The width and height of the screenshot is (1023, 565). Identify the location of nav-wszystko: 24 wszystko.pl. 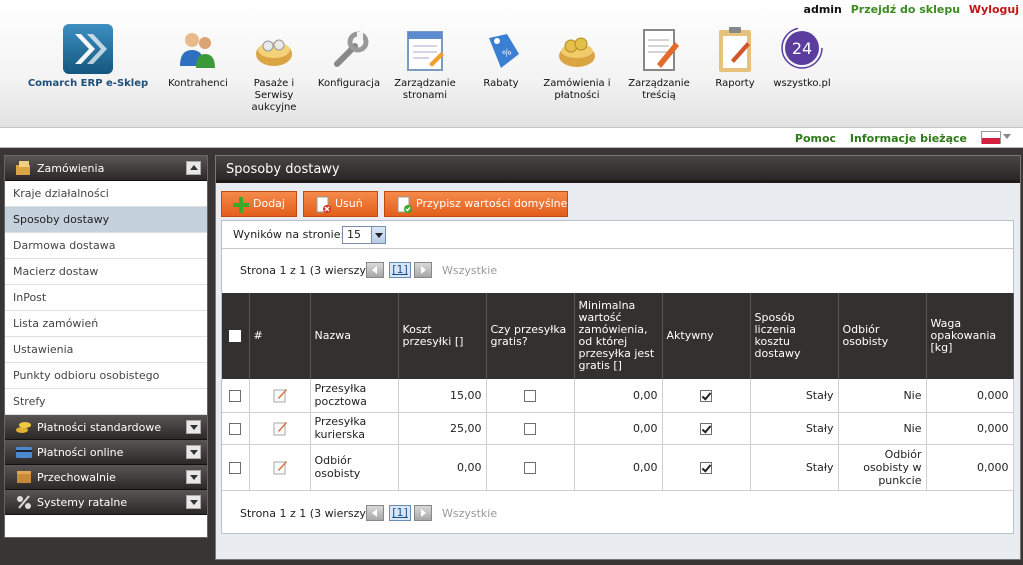
(802, 57).